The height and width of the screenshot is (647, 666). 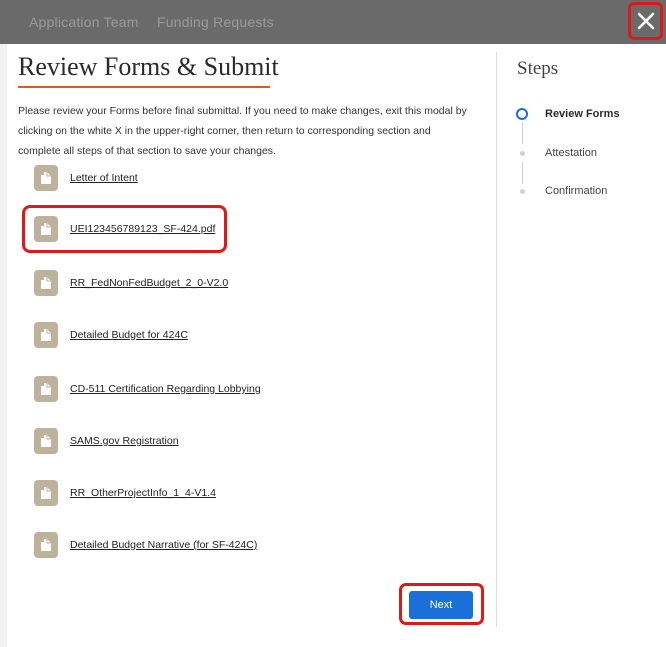 What do you see at coordinates (576, 191) in the screenshot?
I see `step-label: Confirmation` at bounding box center [576, 191].